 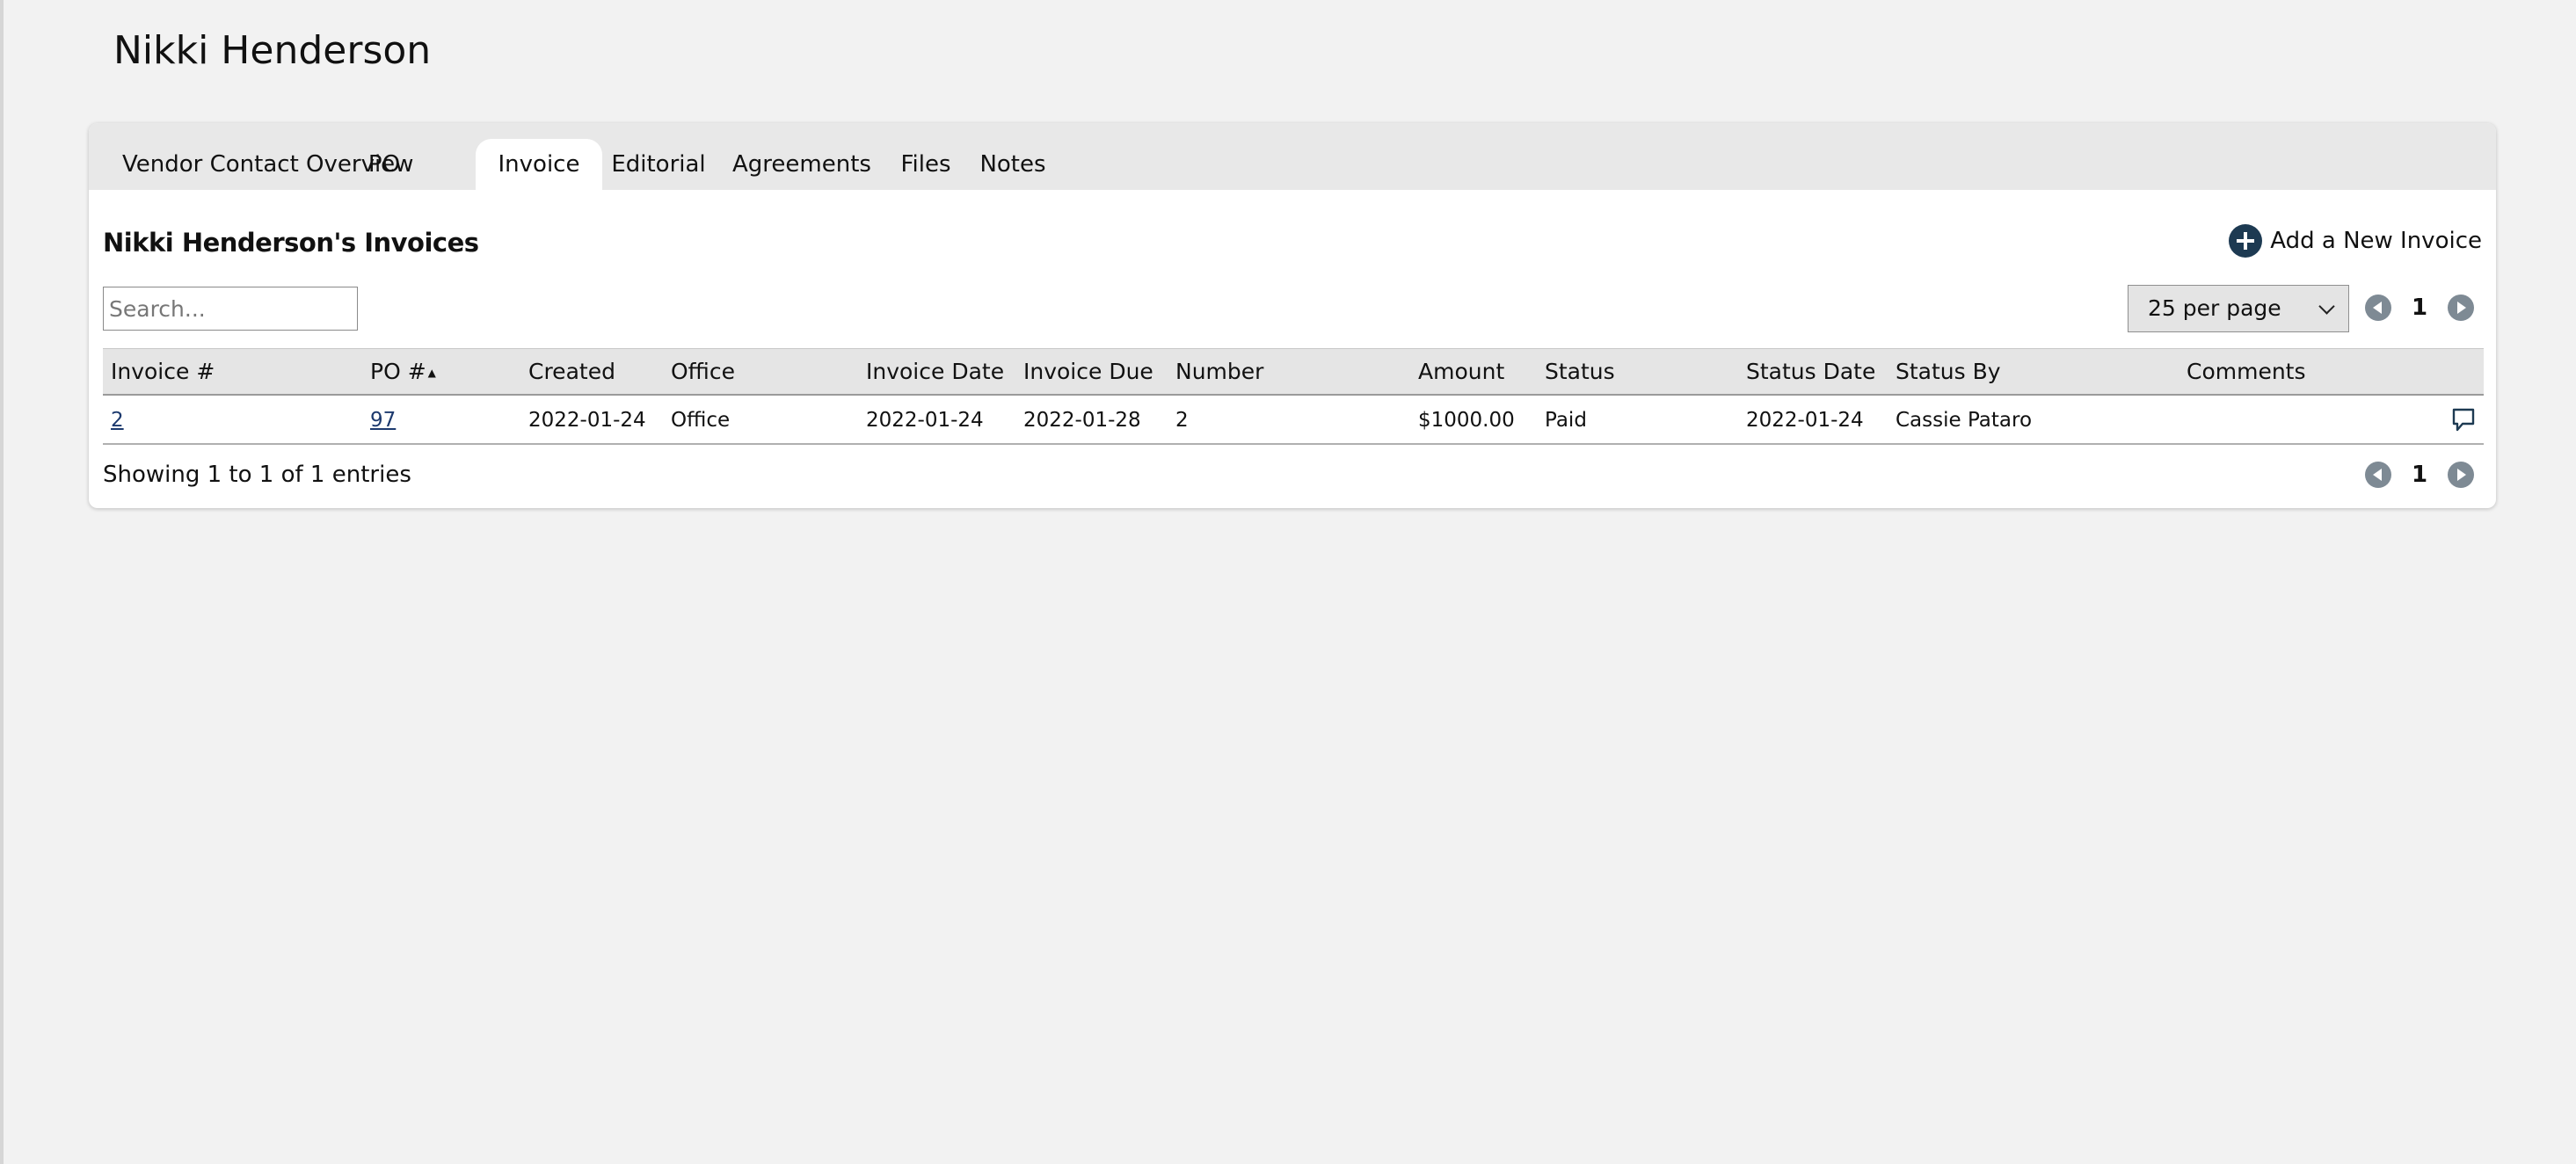 I want to click on per-page-select: 25 per page, so click(x=2238, y=308).